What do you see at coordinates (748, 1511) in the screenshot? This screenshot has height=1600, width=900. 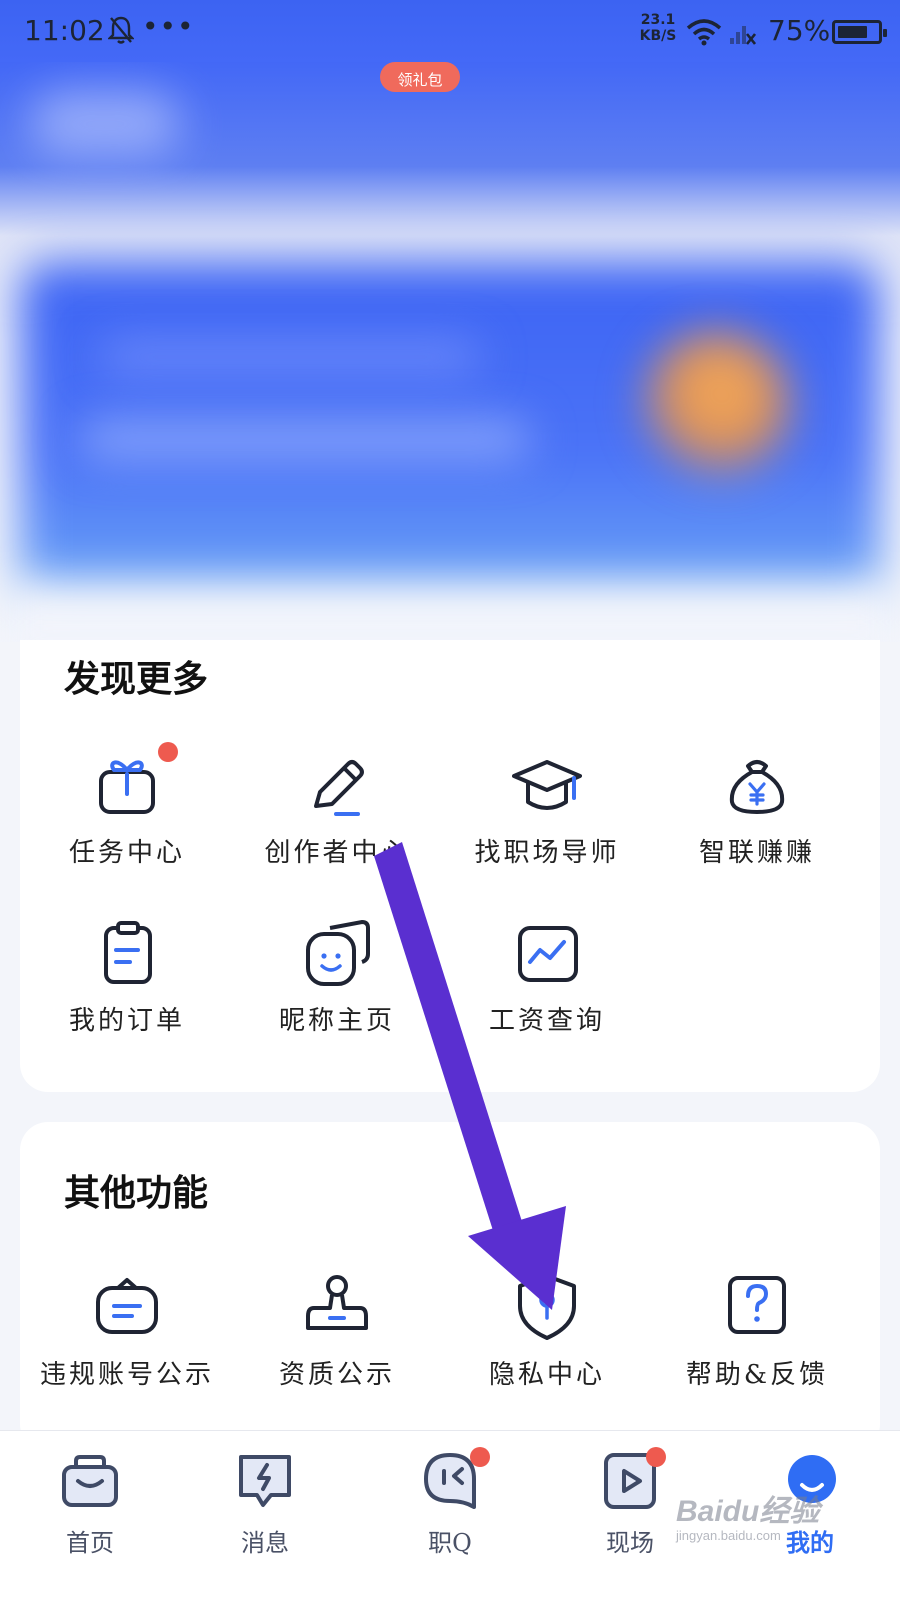 I see `watermark-main: Baidu经验` at bounding box center [748, 1511].